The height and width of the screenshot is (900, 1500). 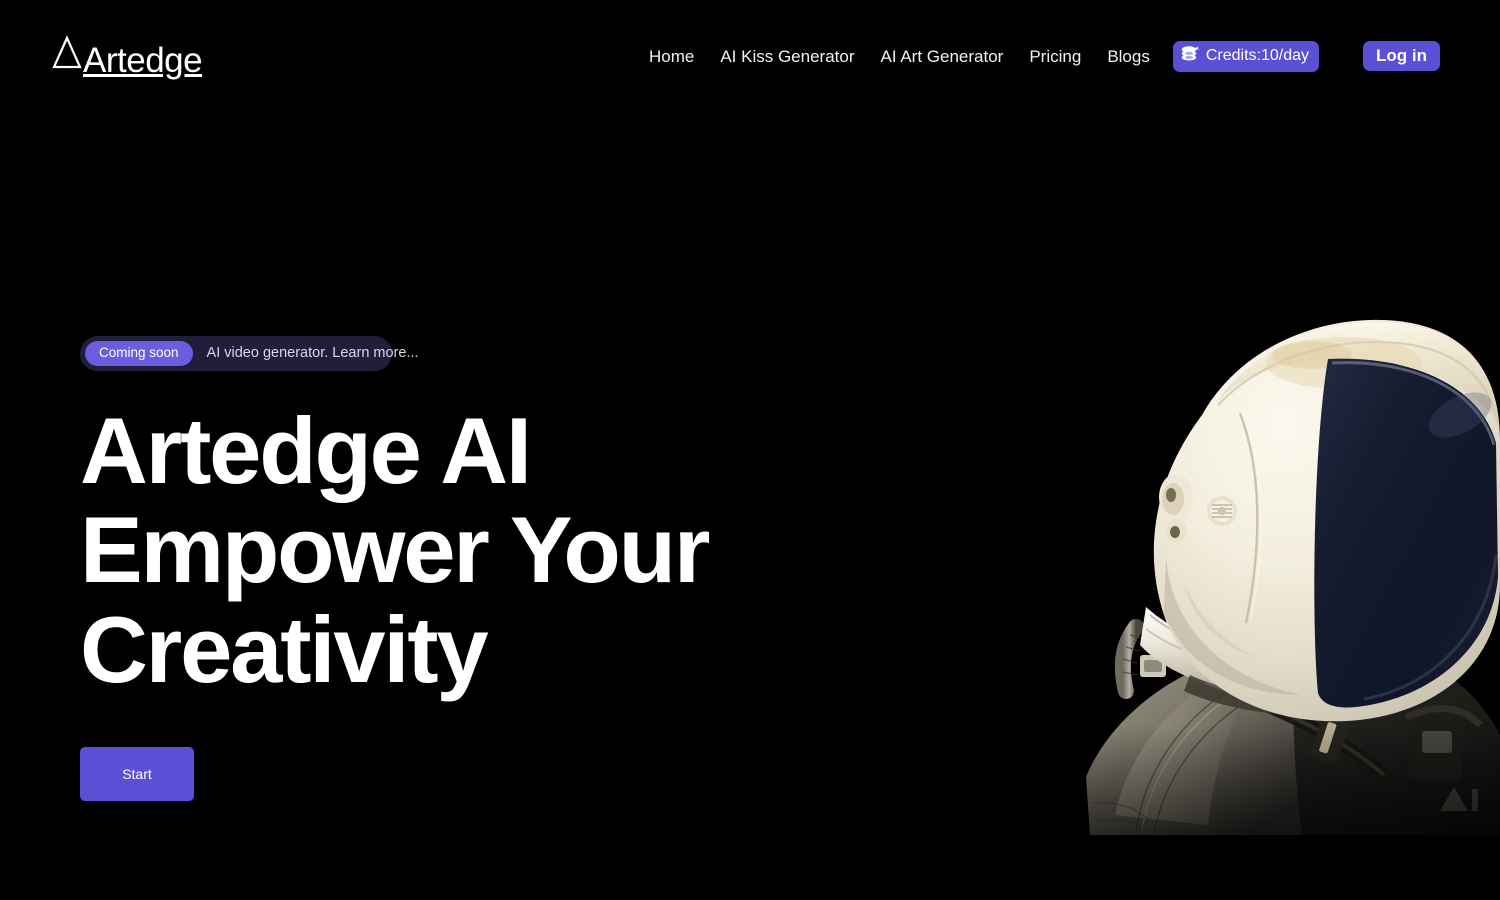 I want to click on nav-link-blogs: Blogs, so click(x=1128, y=56).